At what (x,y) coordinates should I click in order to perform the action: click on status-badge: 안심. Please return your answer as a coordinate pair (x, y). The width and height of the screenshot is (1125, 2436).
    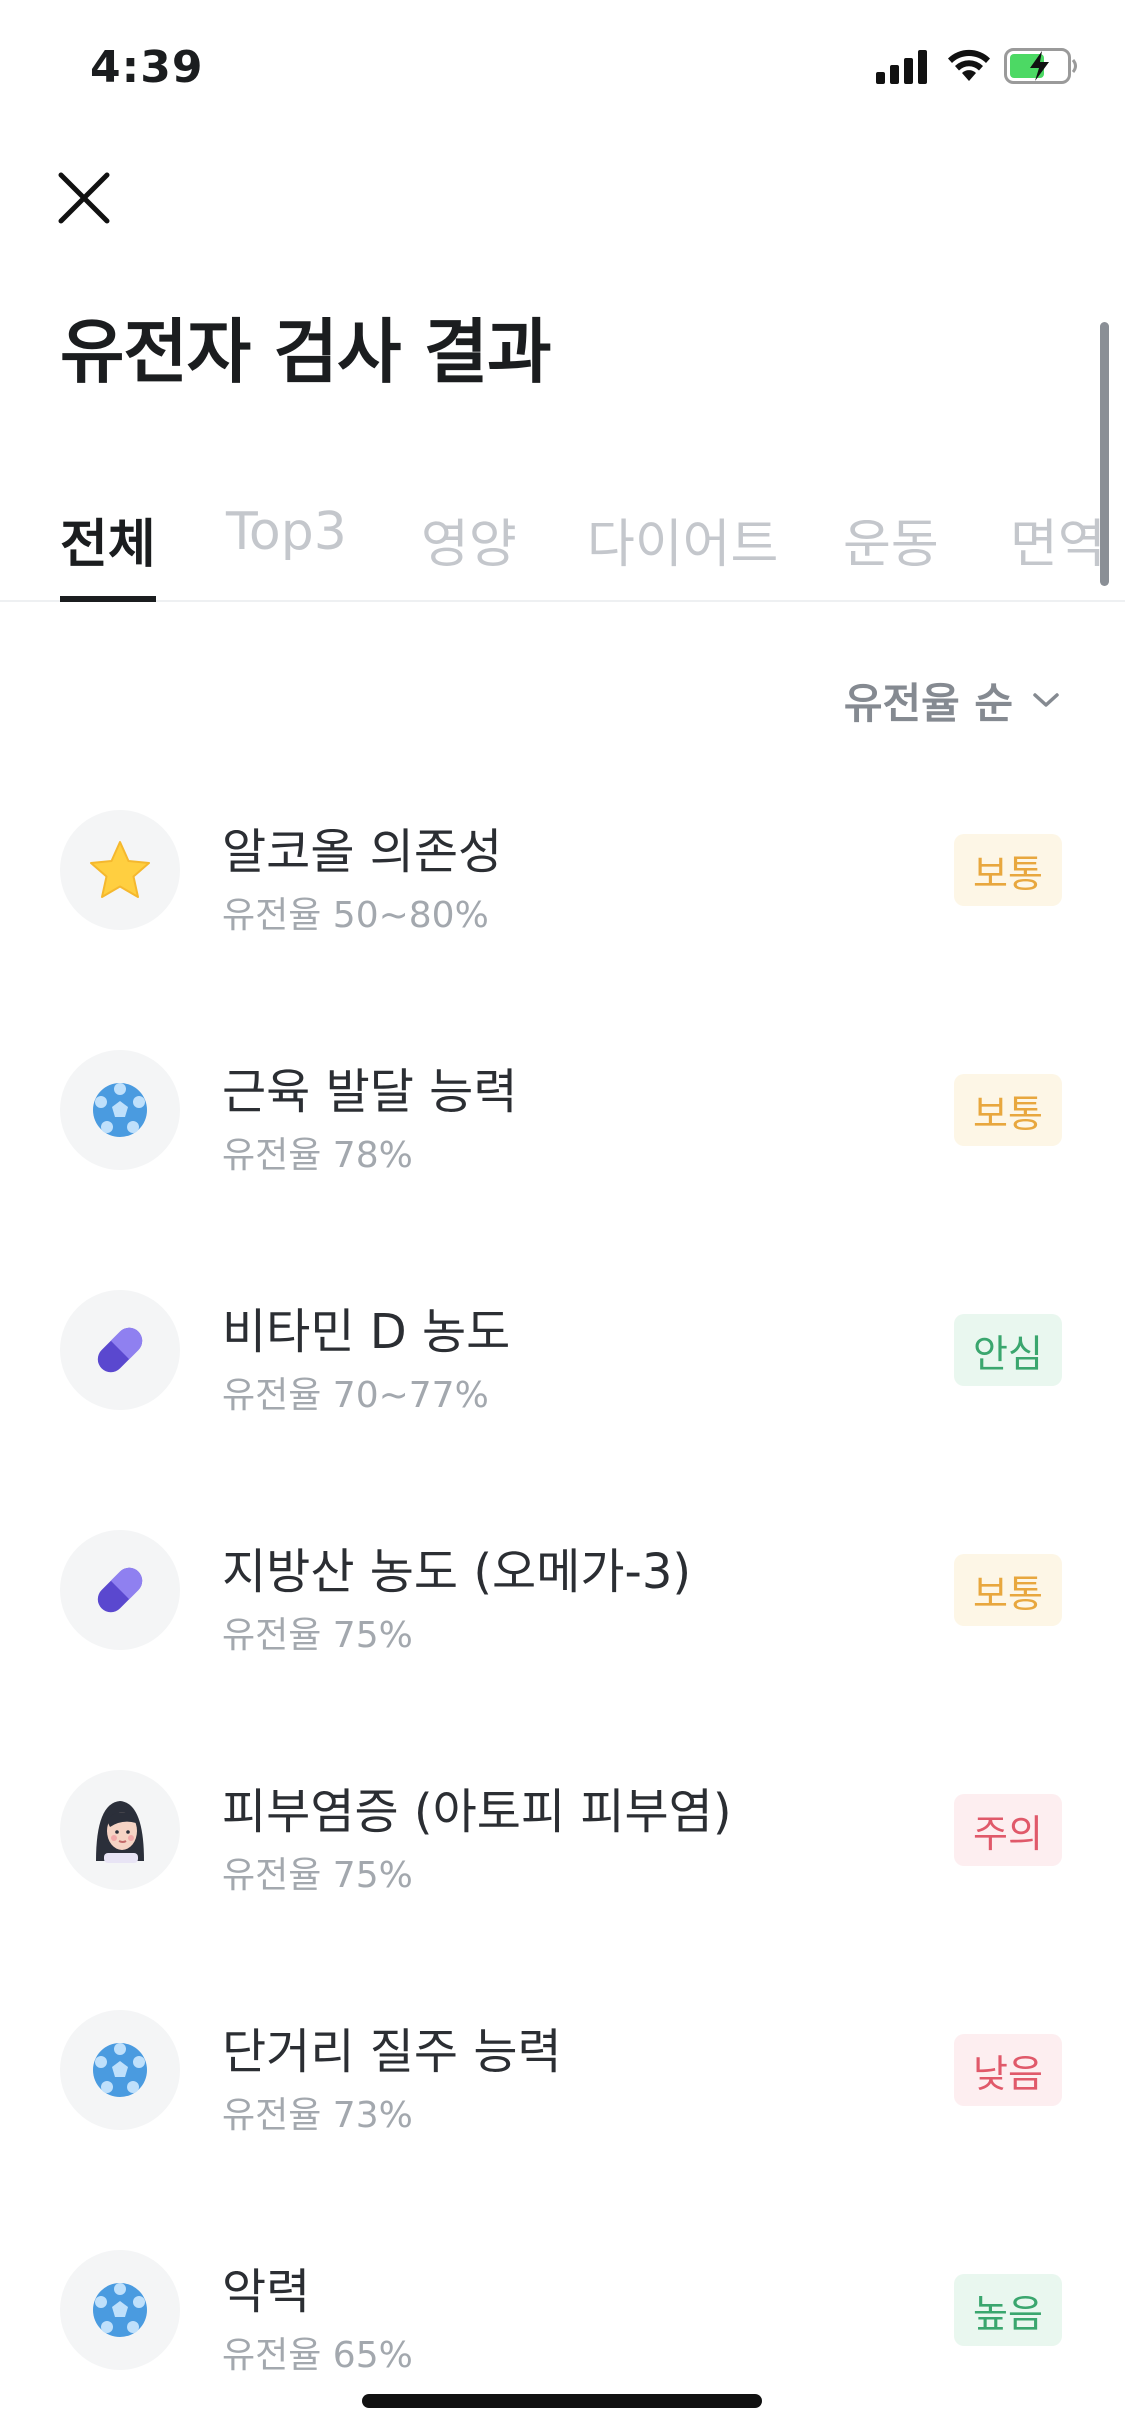
    Looking at the image, I should click on (1008, 1350).